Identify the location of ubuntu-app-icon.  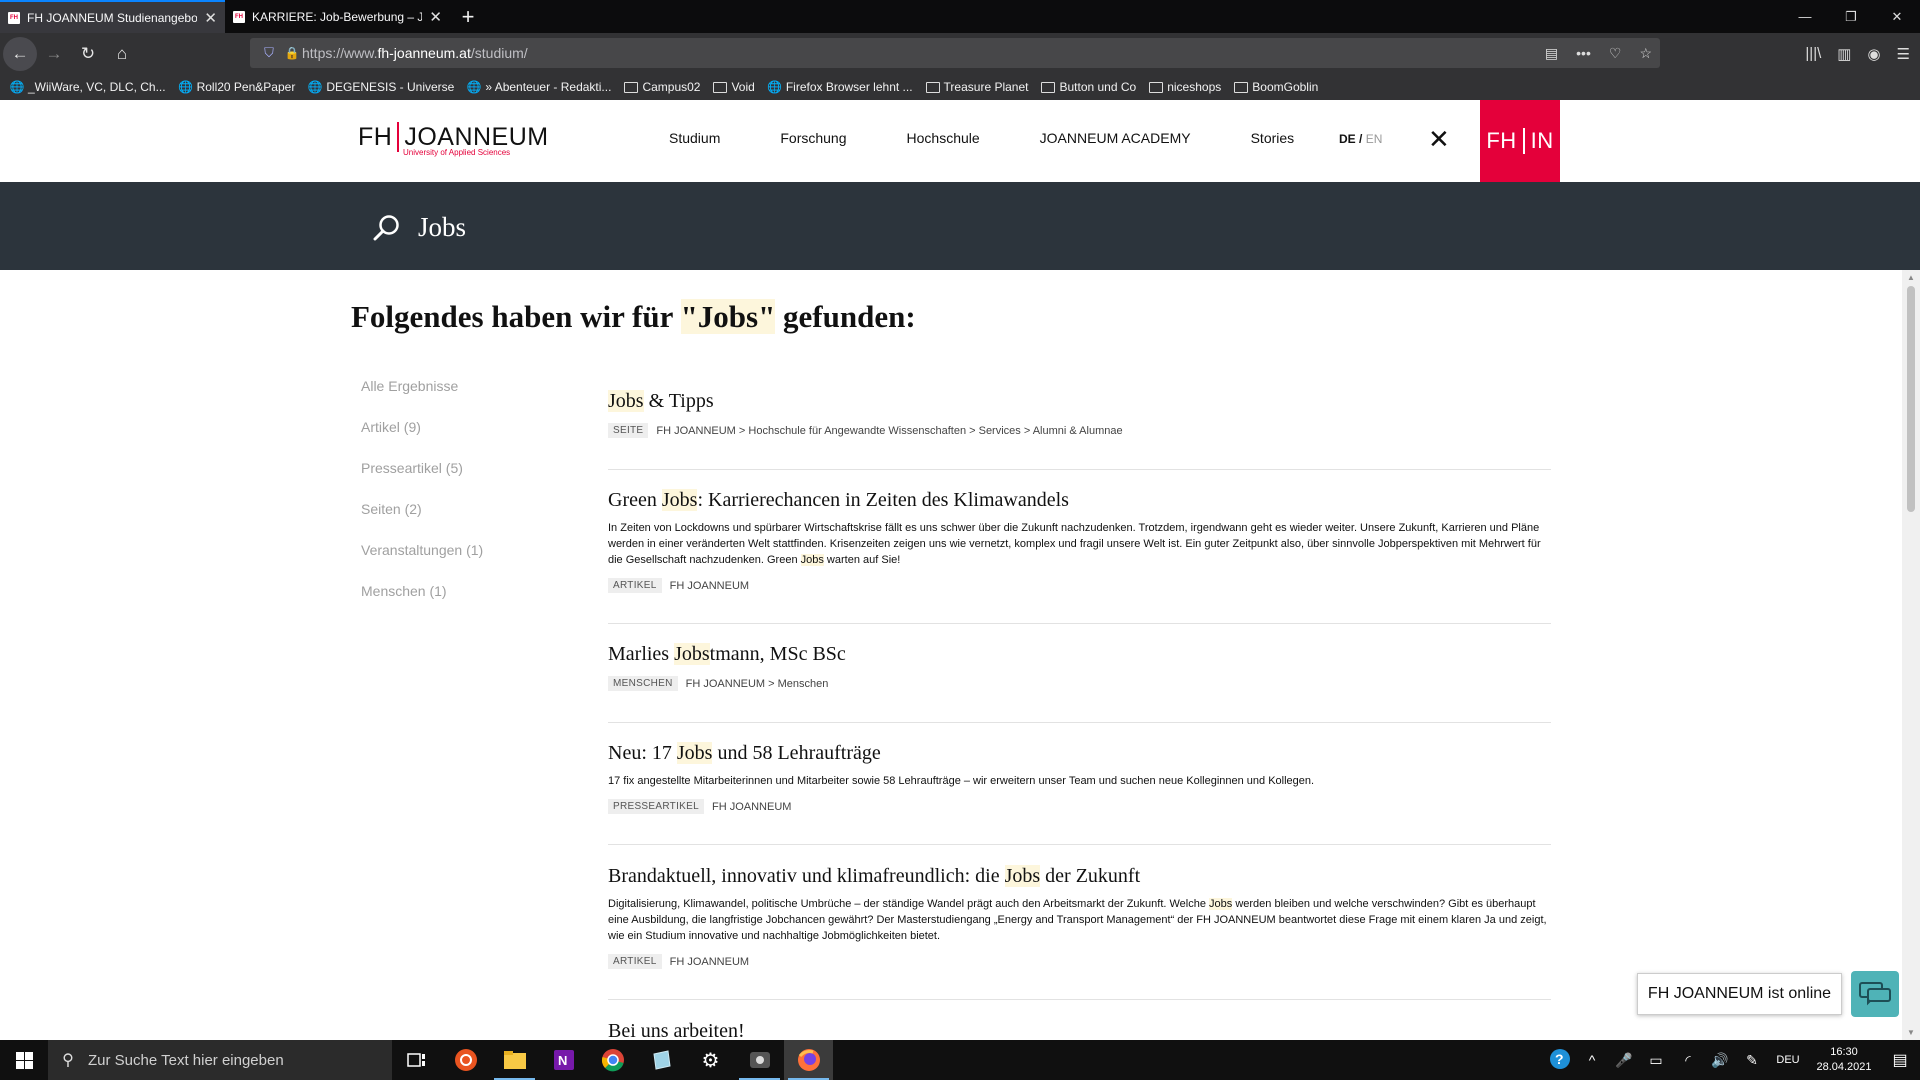
(465, 1060).